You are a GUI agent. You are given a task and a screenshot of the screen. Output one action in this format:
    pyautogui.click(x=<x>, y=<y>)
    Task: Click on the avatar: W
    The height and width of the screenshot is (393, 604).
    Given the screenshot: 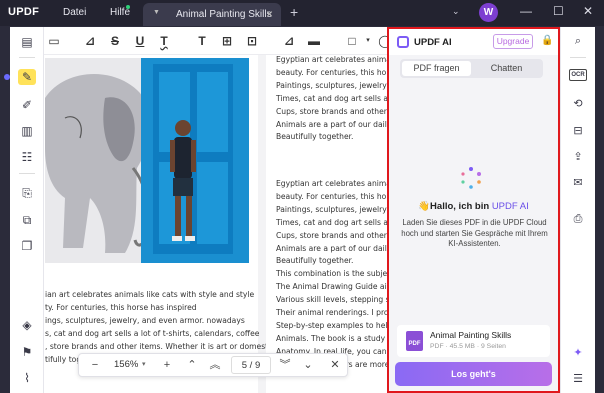 What is the action you would take?
    pyautogui.click(x=488, y=12)
    